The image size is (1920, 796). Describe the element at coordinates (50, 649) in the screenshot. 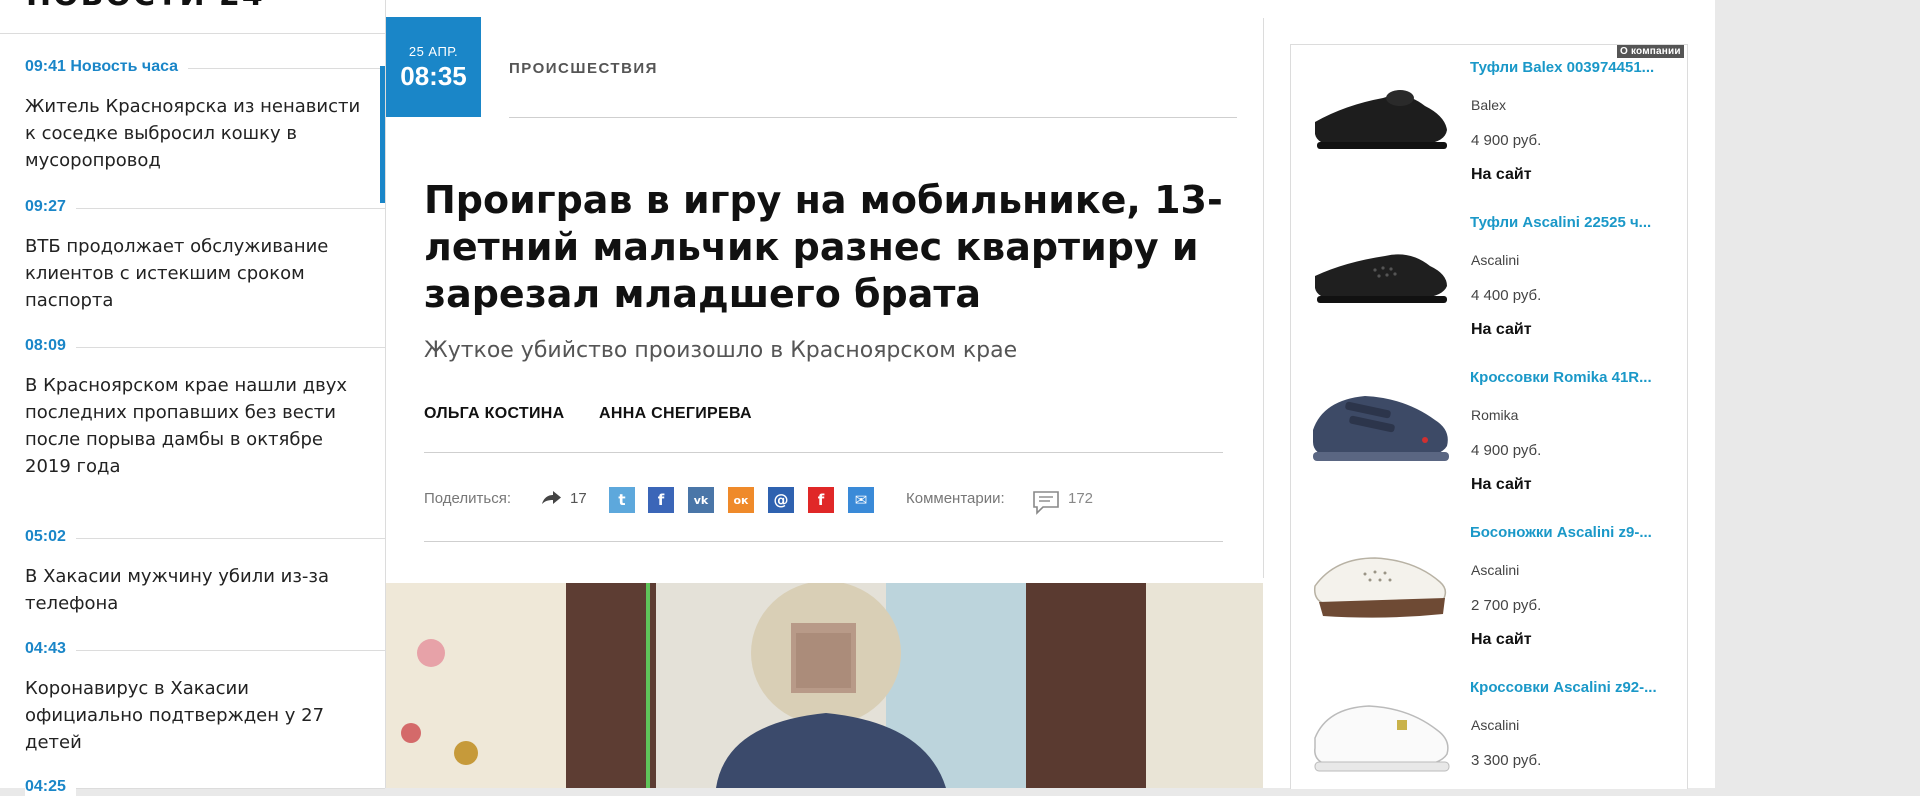

I see `feed-item-time: 04:43` at that location.